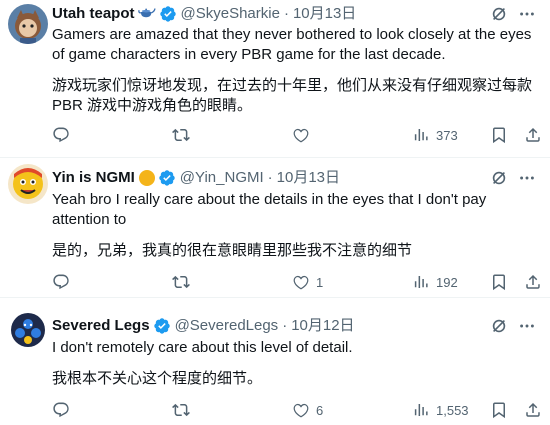 This screenshot has width=550, height=425. What do you see at coordinates (327, 135) in the screenshot?
I see `like-button` at bounding box center [327, 135].